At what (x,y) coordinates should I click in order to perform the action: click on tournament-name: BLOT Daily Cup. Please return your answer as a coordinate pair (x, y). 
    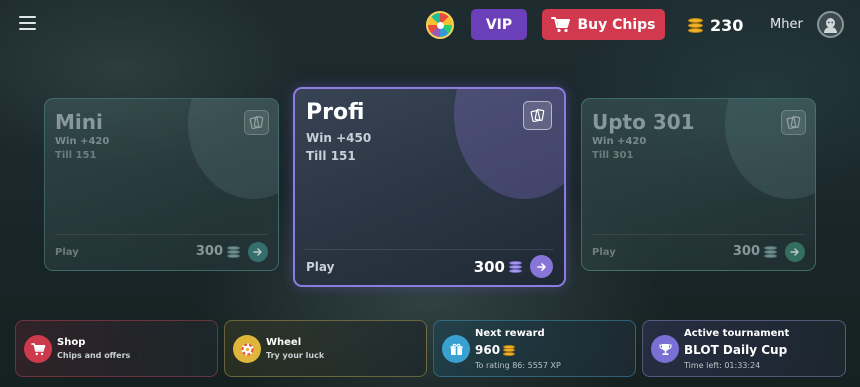
    Looking at the image, I should click on (736, 350).